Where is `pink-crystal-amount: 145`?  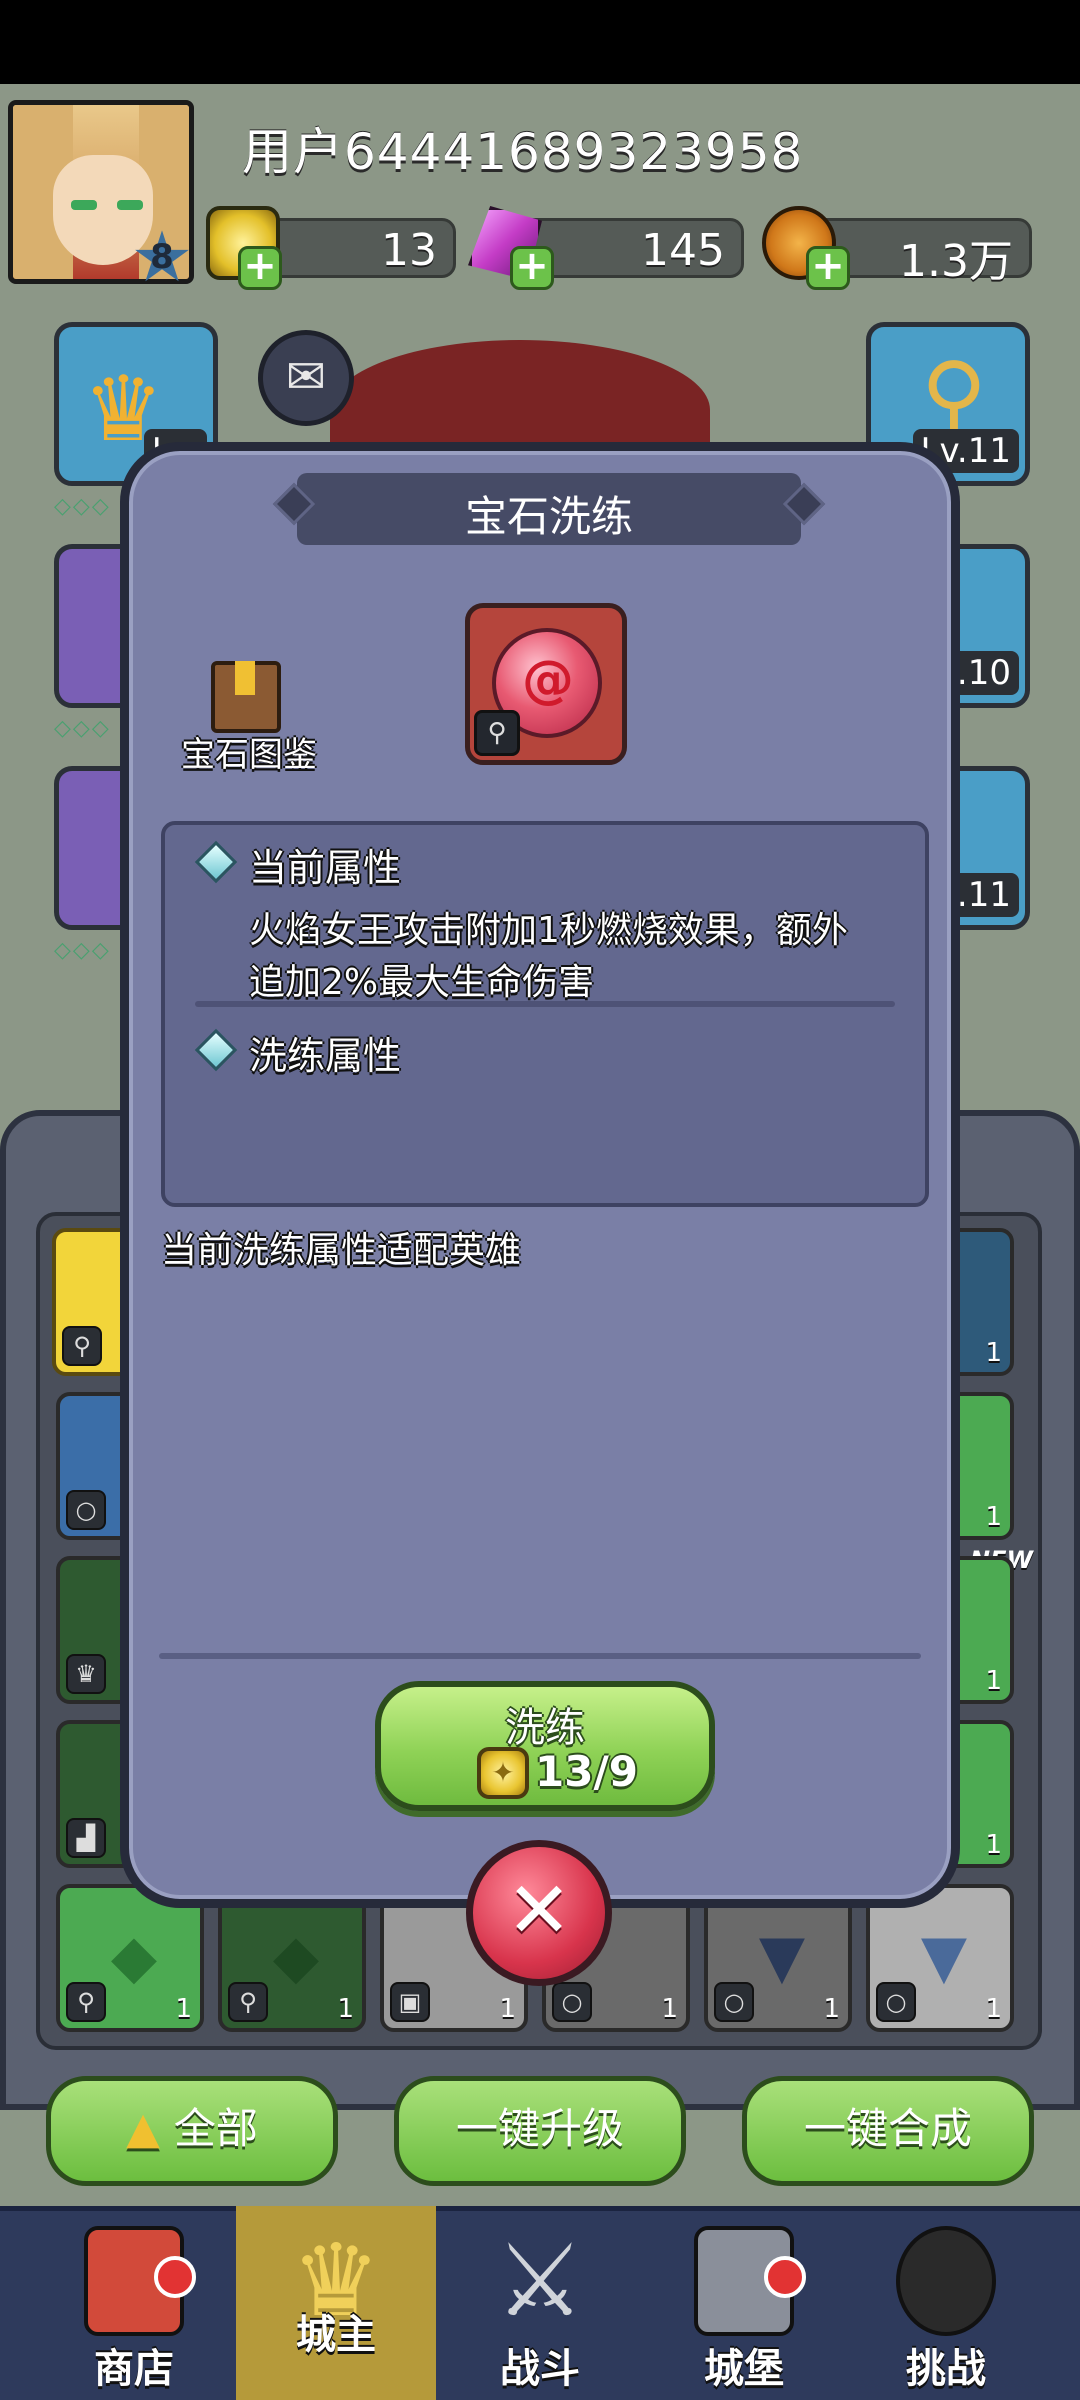
pink-crystal-amount: 145 is located at coordinates (683, 250).